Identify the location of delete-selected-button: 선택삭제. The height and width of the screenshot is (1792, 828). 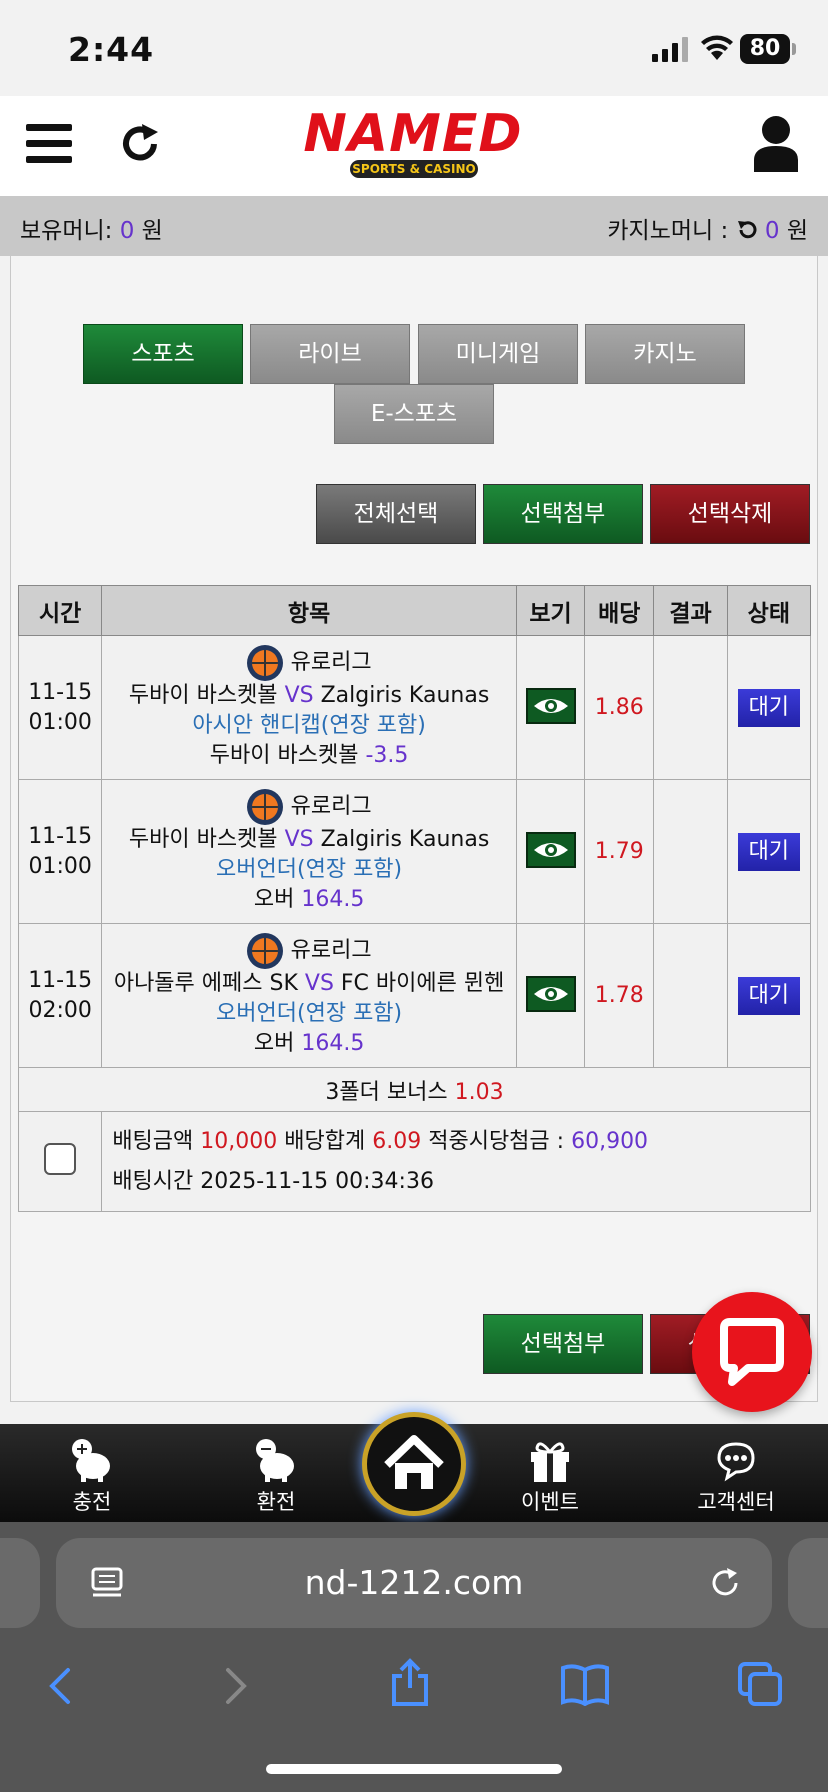
(730, 514).